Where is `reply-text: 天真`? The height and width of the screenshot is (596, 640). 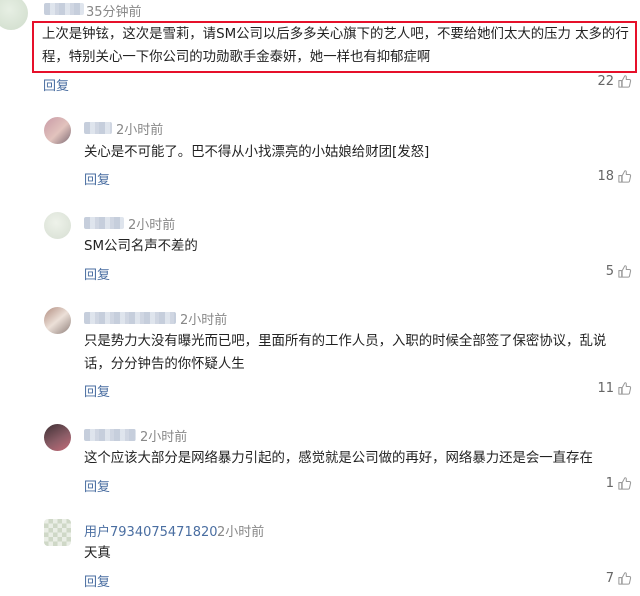 reply-text: 天真 is located at coordinates (97, 553).